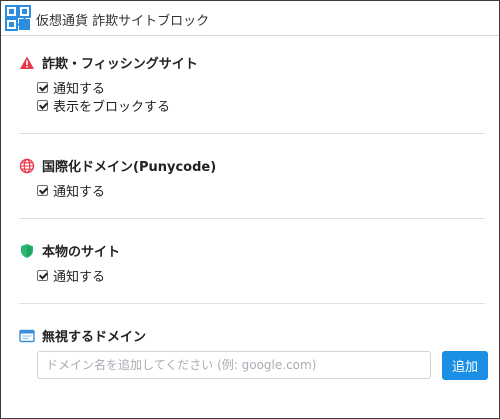  I want to click on section-phishing-title: 詐欺・フィッシングサイト, so click(120, 64).